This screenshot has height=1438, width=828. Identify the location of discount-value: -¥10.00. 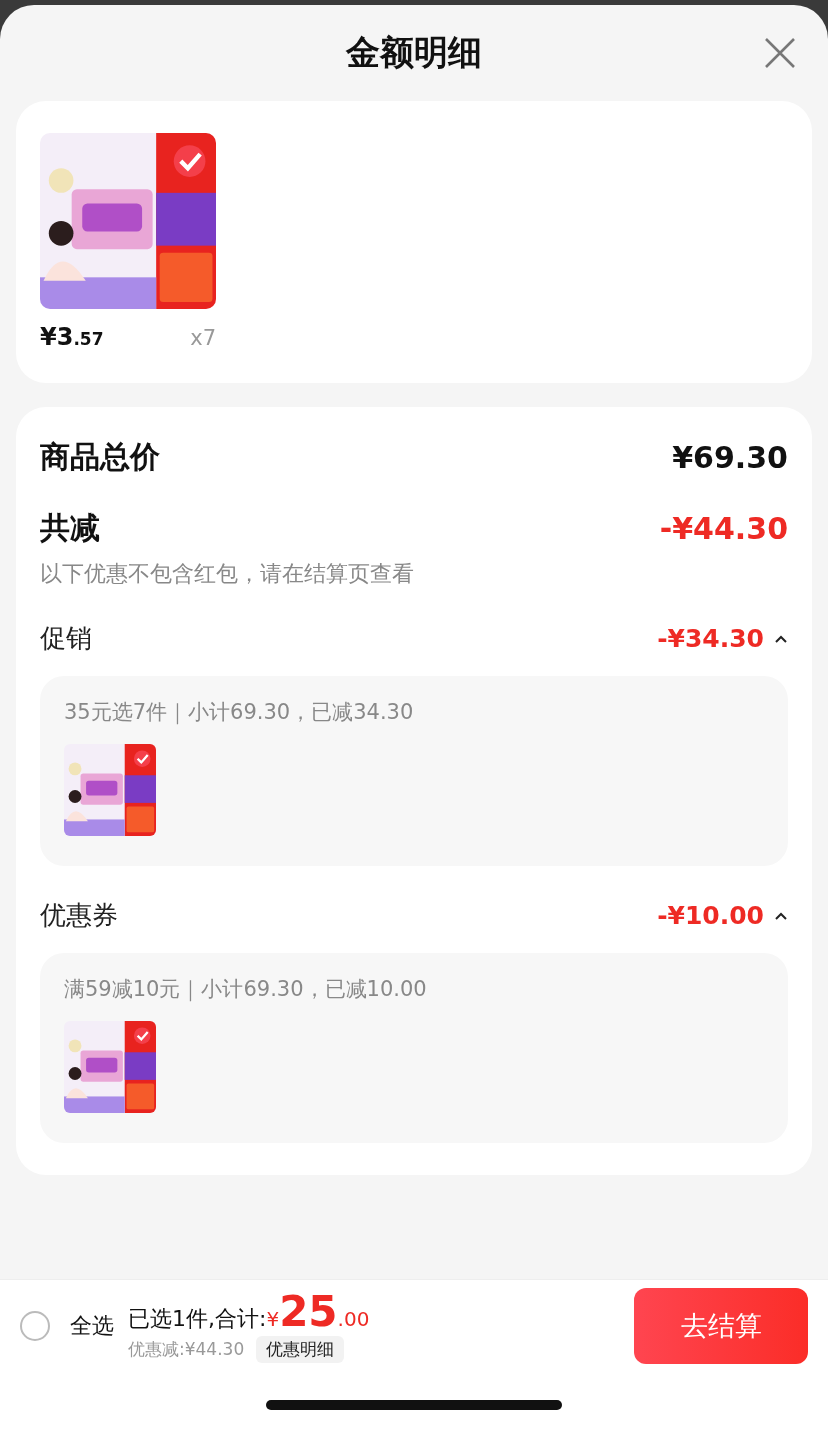
(710, 915).